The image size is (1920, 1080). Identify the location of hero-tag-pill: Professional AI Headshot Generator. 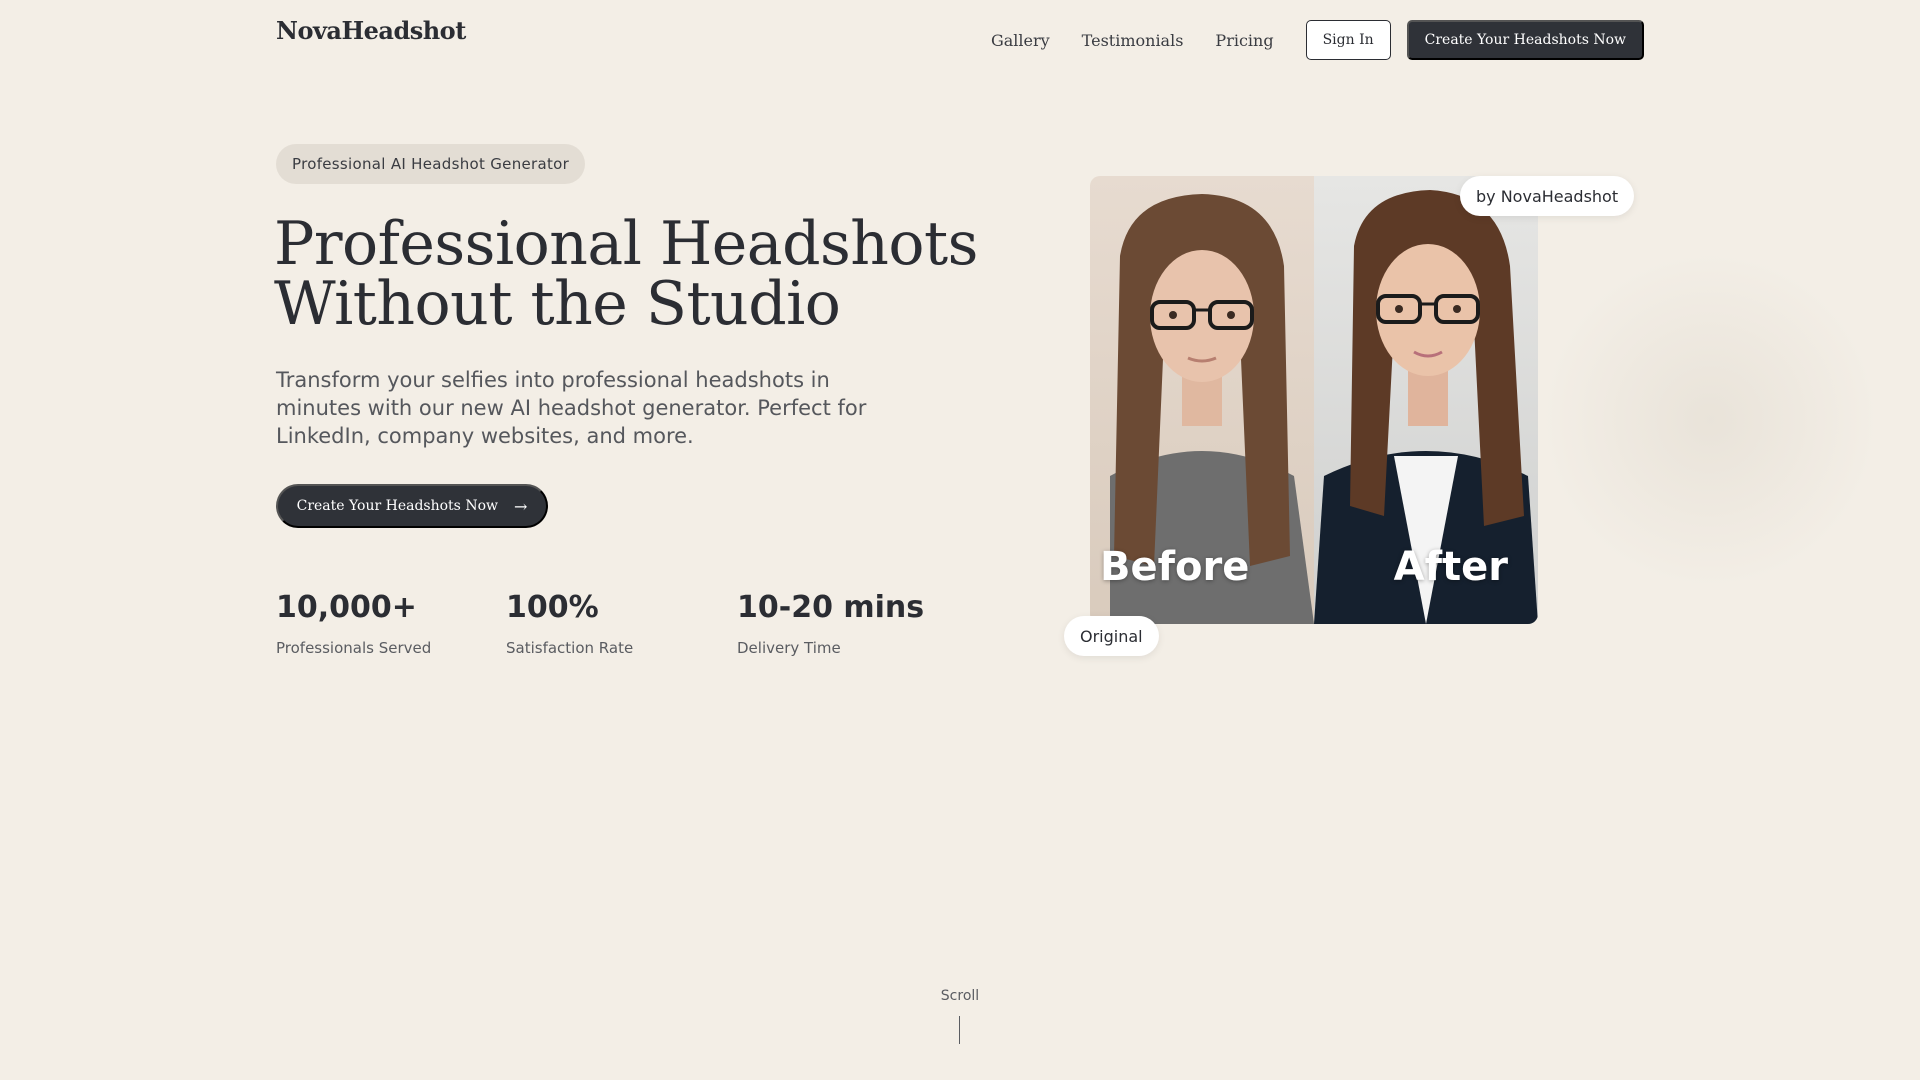
(431, 164).